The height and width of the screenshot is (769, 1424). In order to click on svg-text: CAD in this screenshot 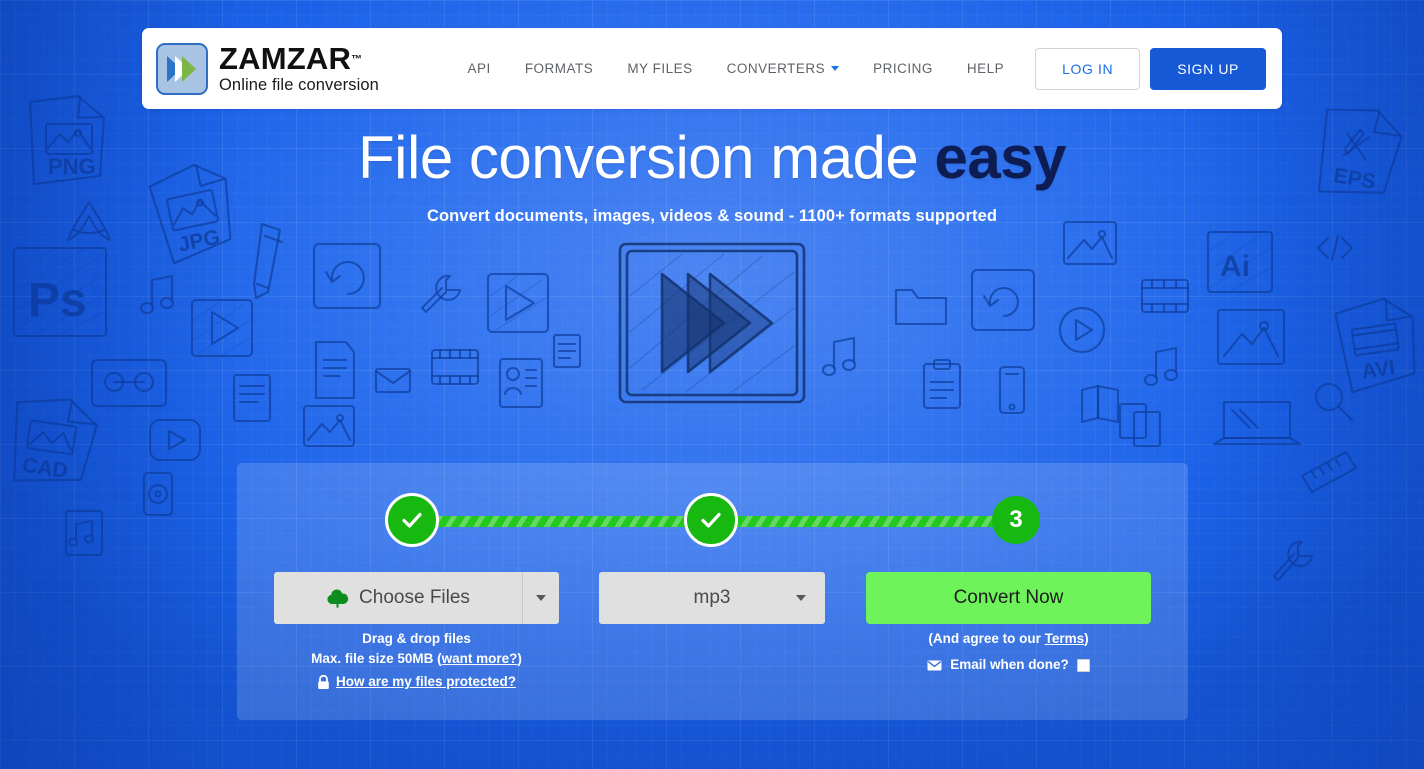, I will do `click(45, 468)`.